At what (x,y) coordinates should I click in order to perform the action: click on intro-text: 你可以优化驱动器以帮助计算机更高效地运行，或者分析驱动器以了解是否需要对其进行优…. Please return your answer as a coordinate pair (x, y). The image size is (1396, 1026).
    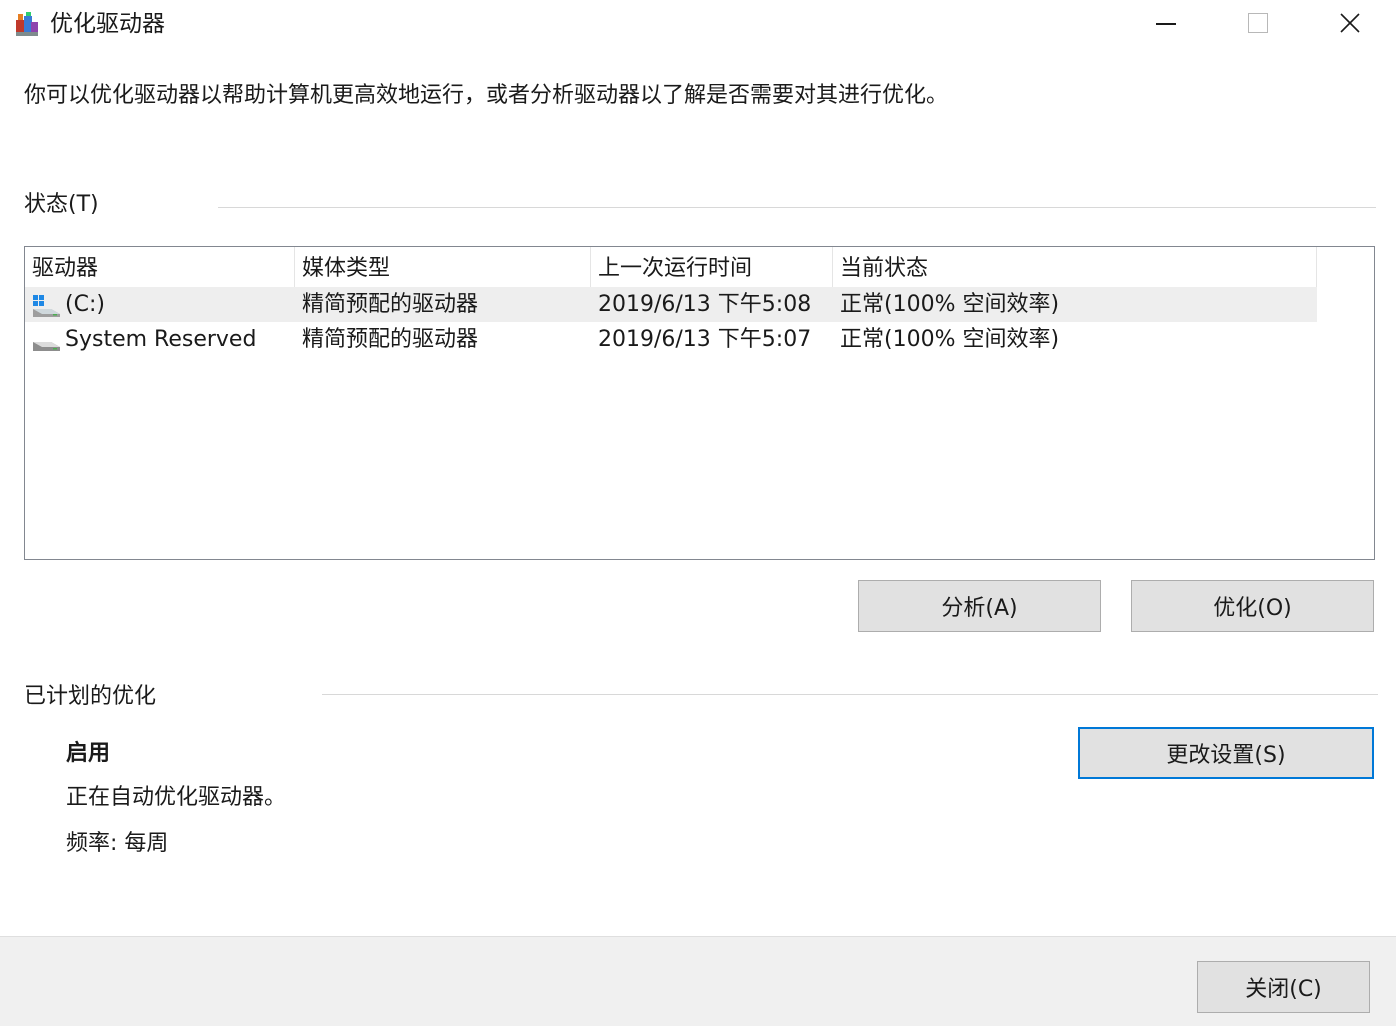
    Looking at the image, I should click on (486, 95).